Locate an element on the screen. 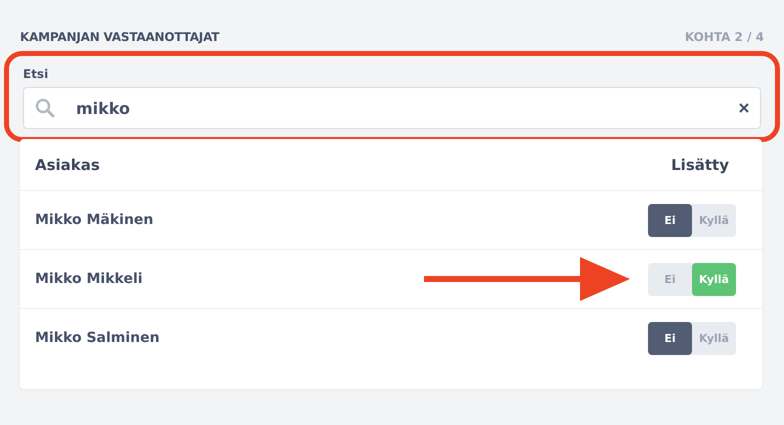  search-field: mikko is located at coordinates (392, 108).